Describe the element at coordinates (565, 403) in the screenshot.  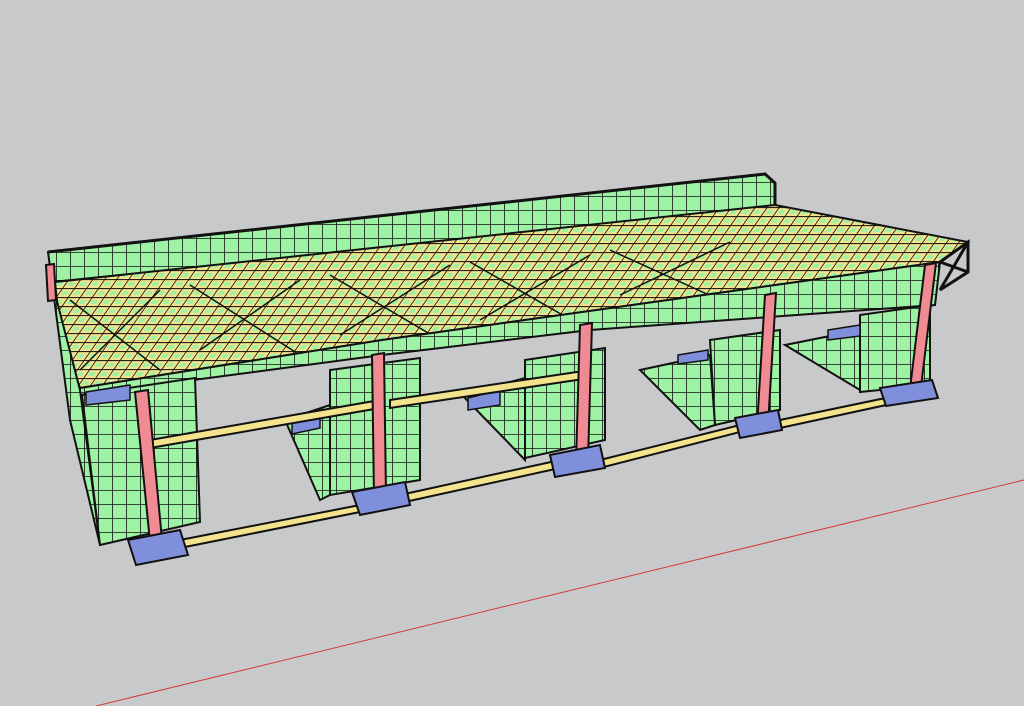
I see `pier-block-2-front` at that location.